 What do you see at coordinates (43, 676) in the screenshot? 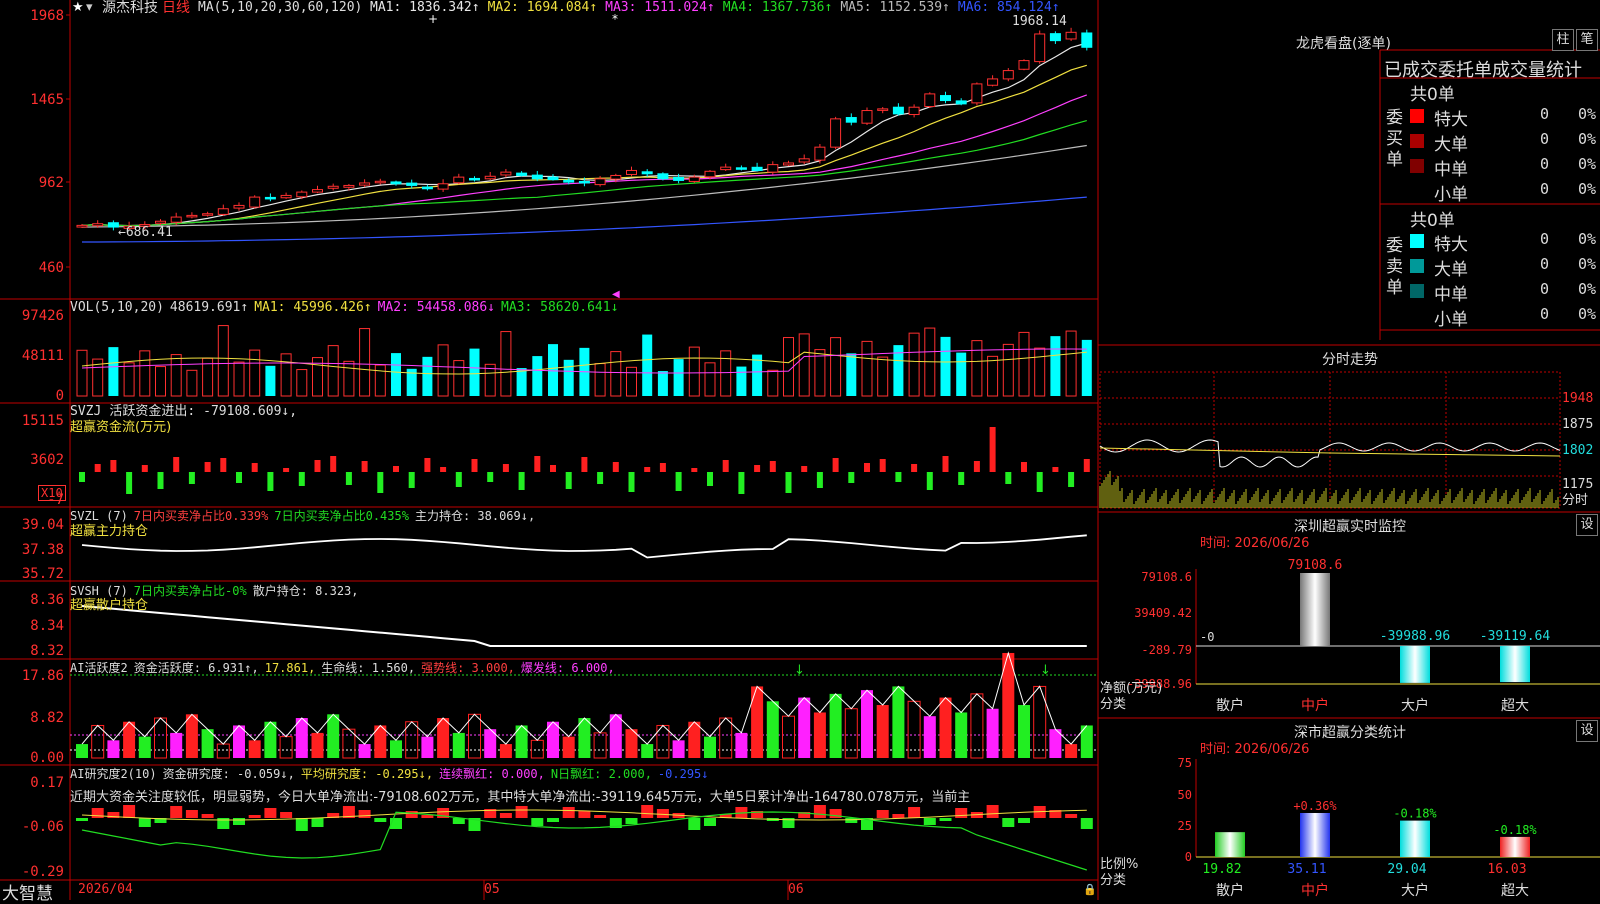
I see `ai1-axis-label-0: 17.86` at bounding box center [43, 676].